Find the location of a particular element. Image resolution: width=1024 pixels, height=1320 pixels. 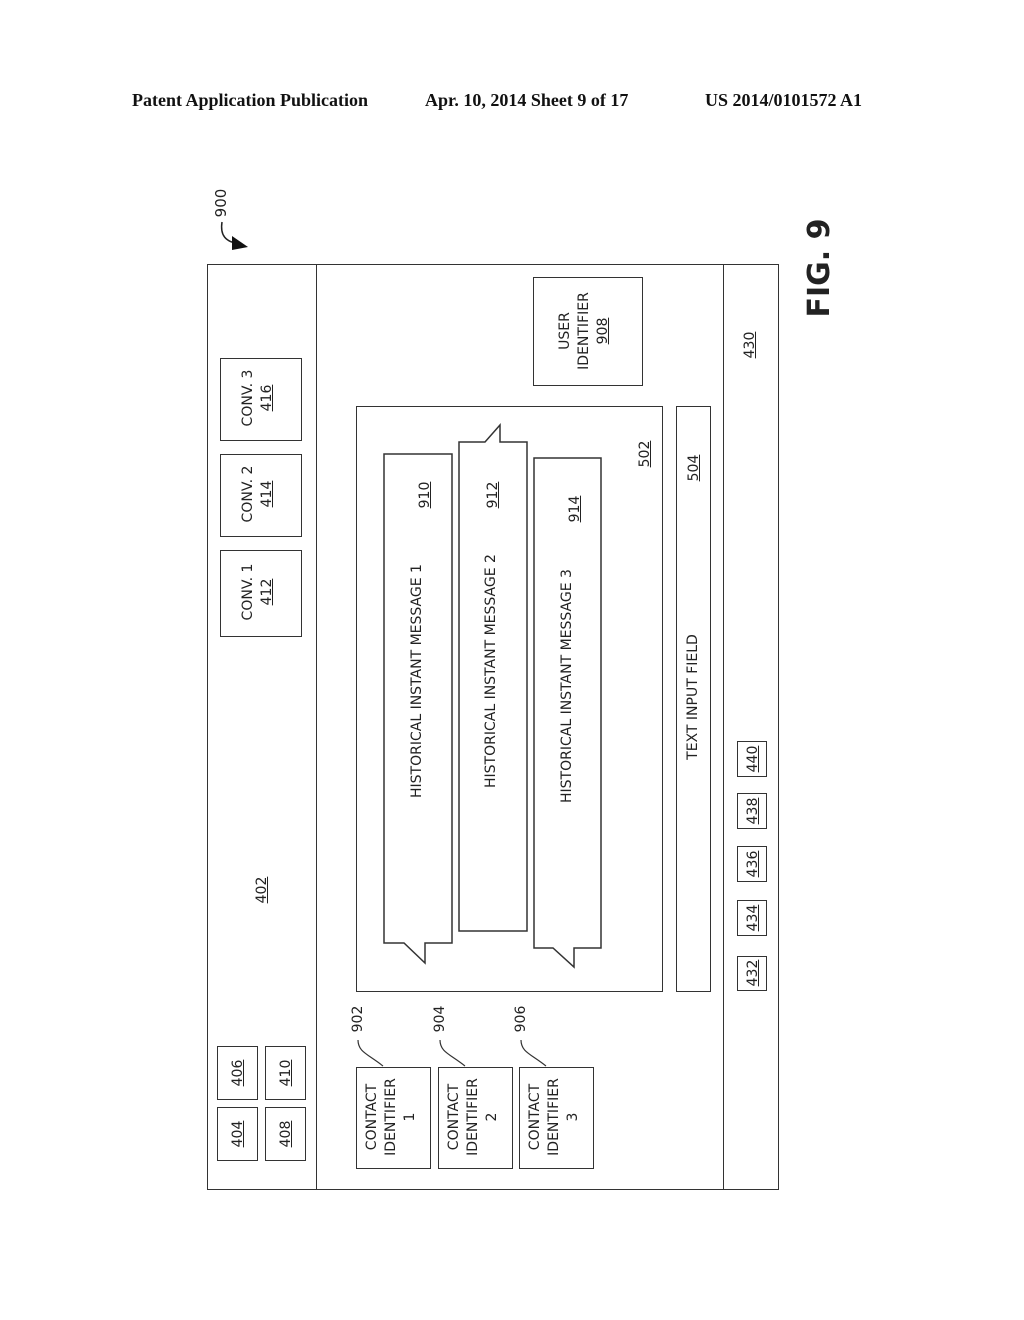

bottom-button-436: 436 is located at coordinates (752, 864).